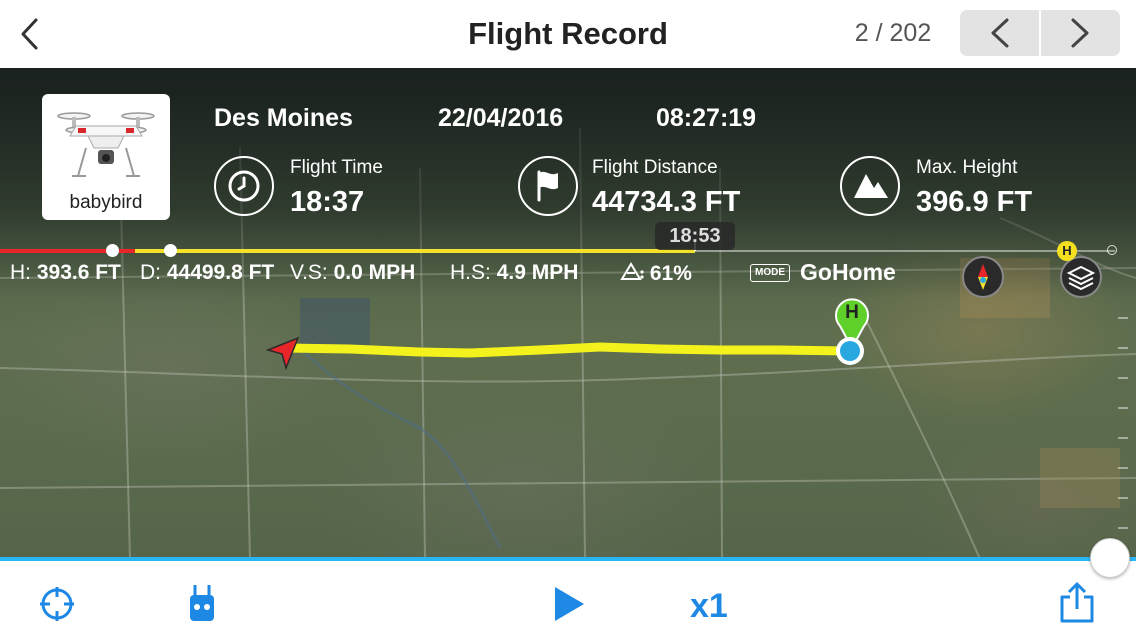 The height and width of the screenshot is (640, 1136). I want to click on flight-location: Des Moines, so click(283, 118).